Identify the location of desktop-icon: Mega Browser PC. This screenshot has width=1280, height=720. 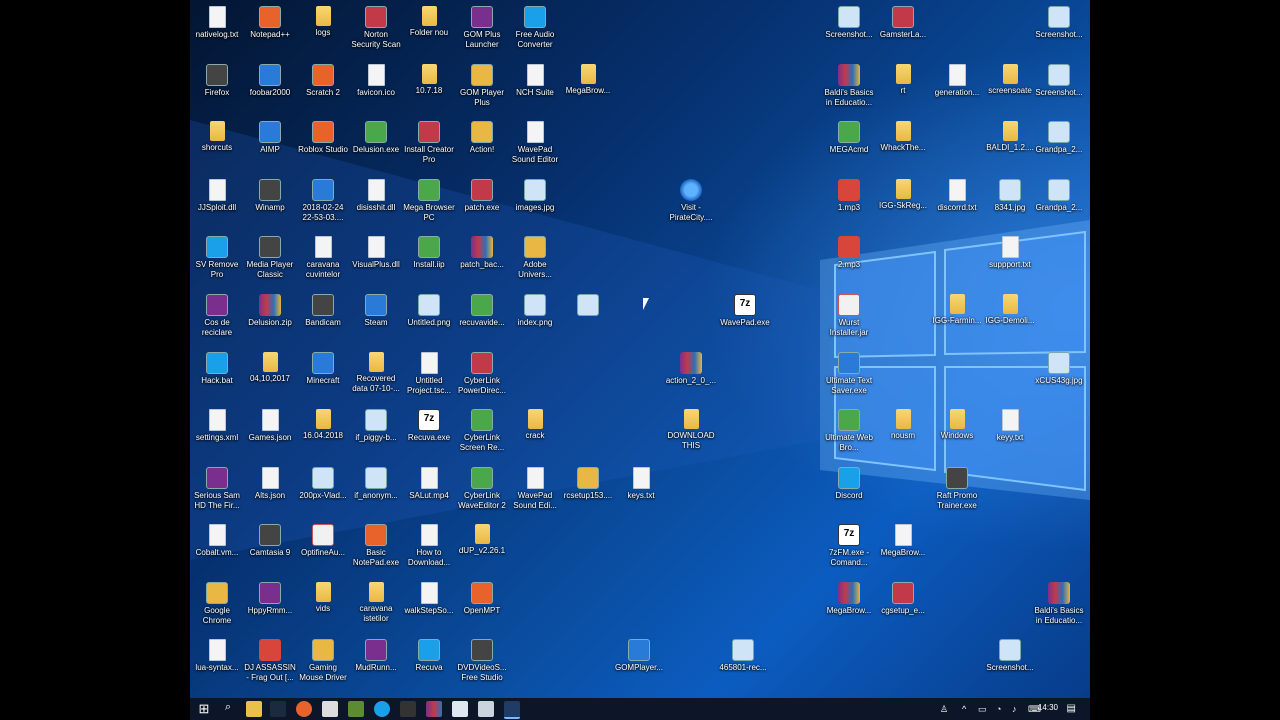
(429, 198).